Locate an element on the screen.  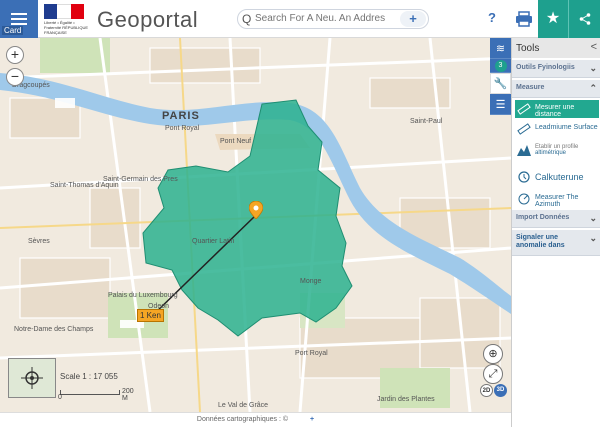
tool-label: Measurer The Azimuth is located at coordinates (557, 201).